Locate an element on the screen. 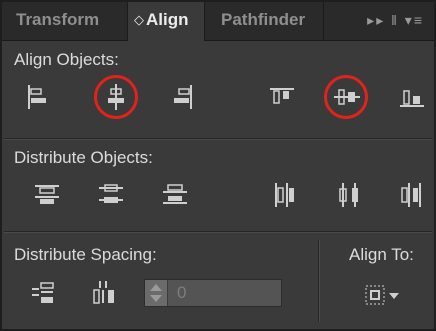 The width and height of the screenshot is (436, 331). vertical-align-bottom-button is located at coordinates (412, 97).